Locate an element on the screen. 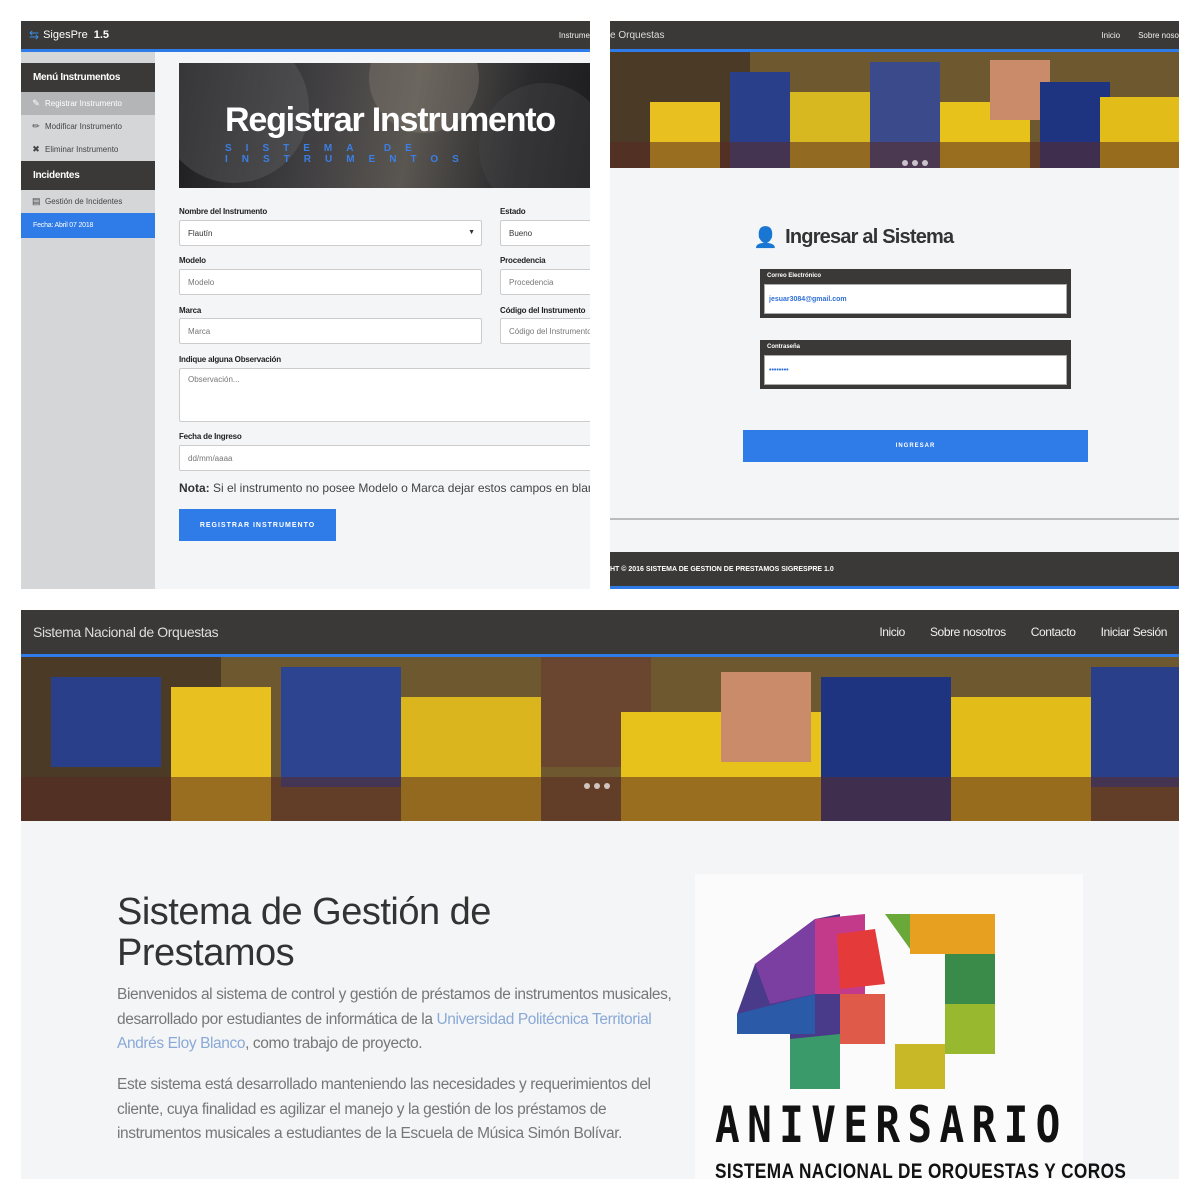  sidebar-item-label: Registrar Instrumento is located at coordinates (83, 103).